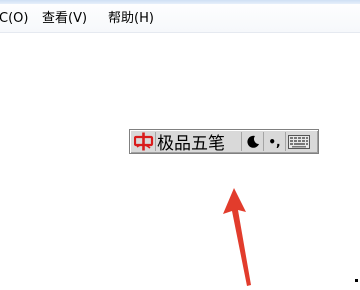  I want to click on menu-view: 查看(V), so click(64, 19).